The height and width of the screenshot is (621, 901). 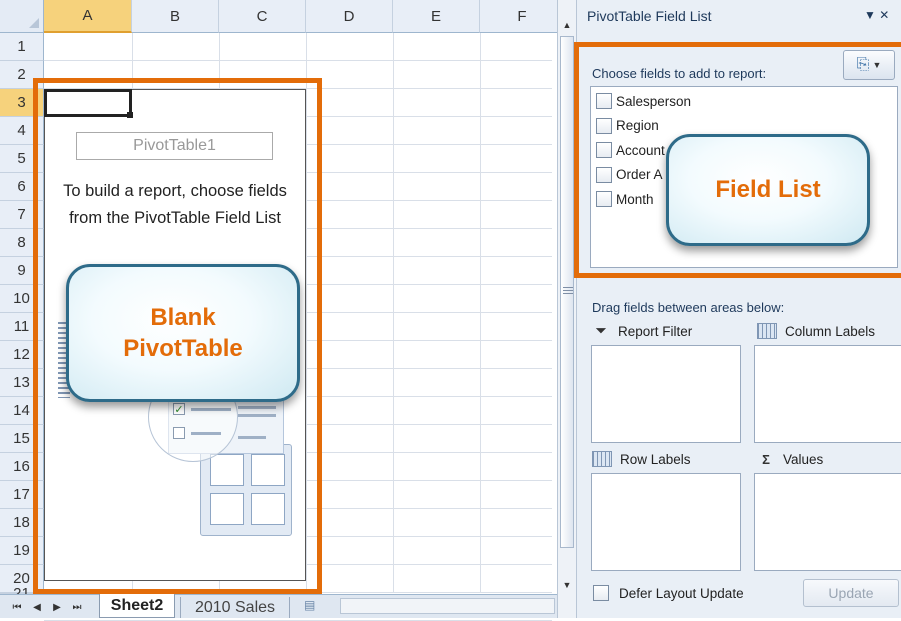 I want to click on column-header-e: E, so click(x=436, y=16).